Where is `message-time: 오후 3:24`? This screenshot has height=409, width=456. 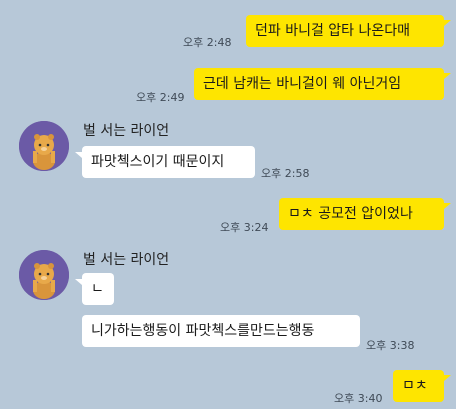 message-time: 오후 3:24 is located at coordinates (244, 227).